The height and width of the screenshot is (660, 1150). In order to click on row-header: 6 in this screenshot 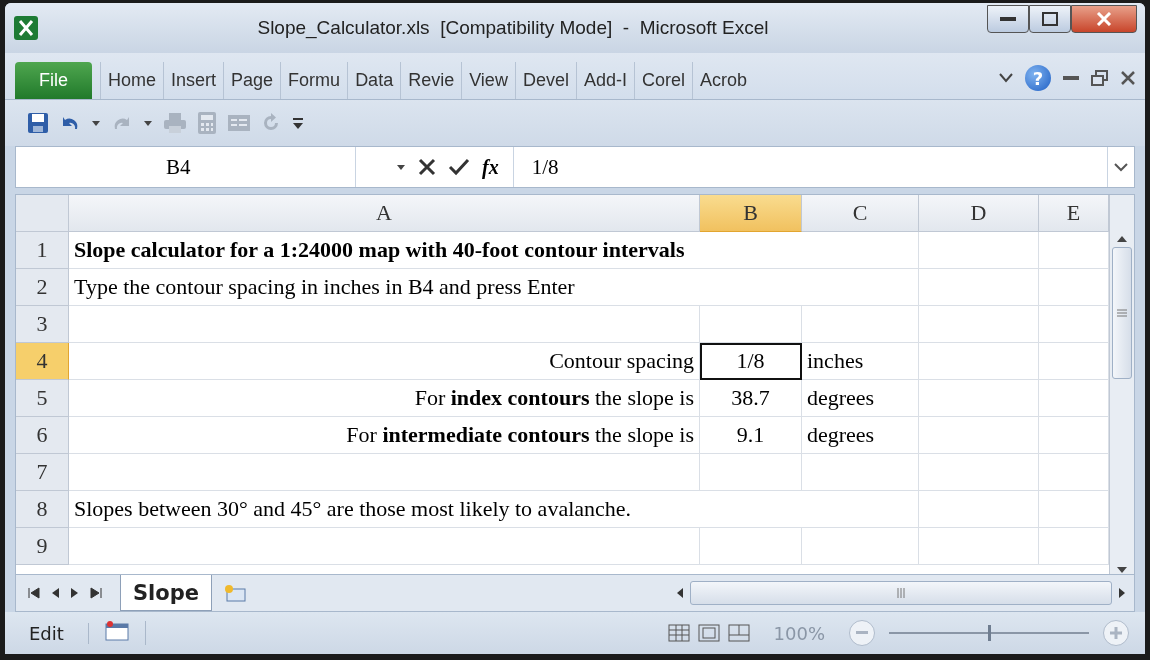, I will do `click(42, 435)`.